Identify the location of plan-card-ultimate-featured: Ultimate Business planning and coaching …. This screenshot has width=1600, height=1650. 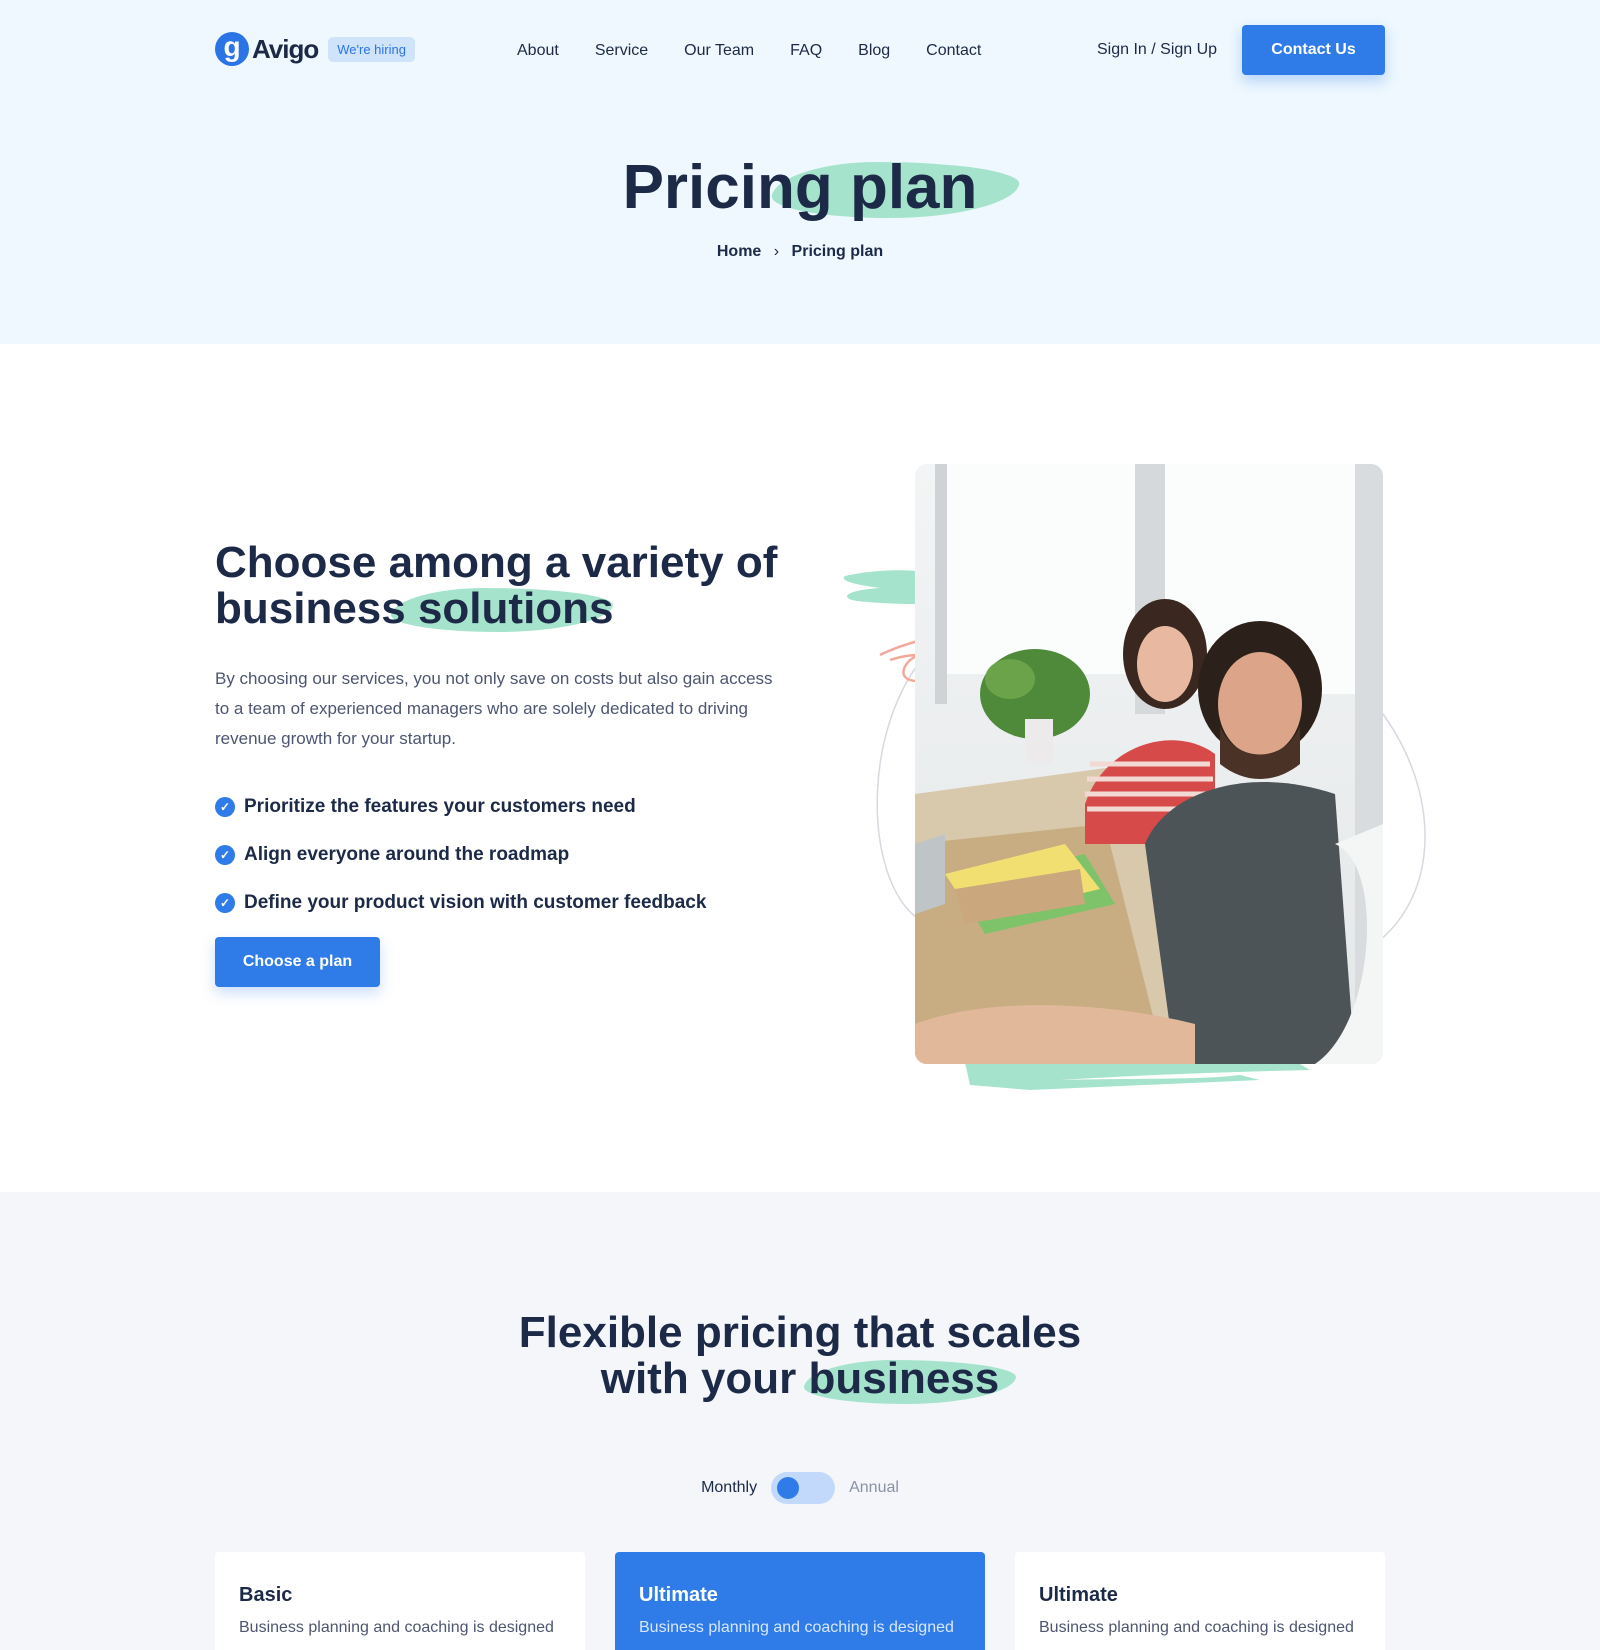
(800, 1601).